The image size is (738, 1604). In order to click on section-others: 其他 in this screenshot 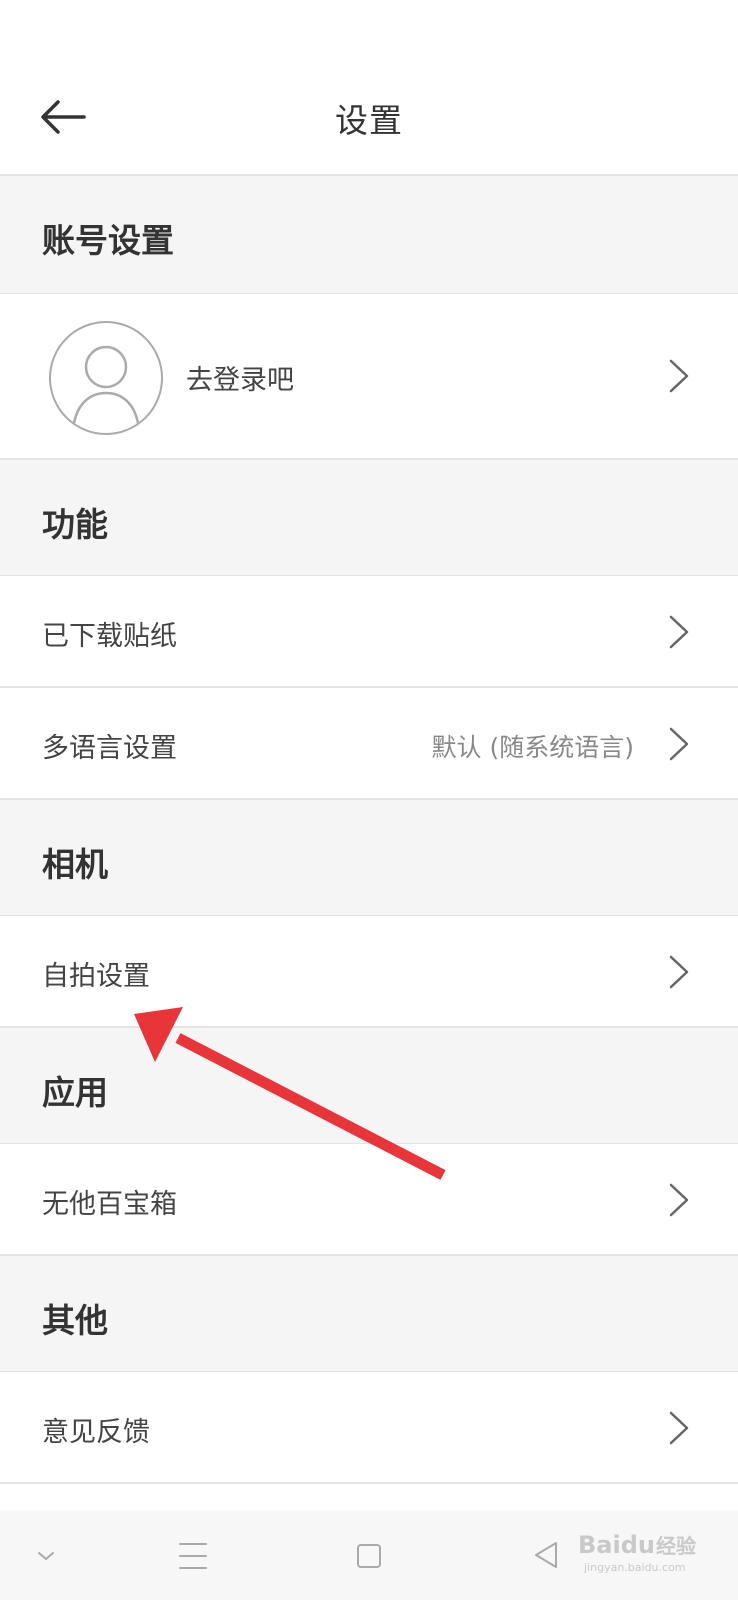, I will do `click(369, 1314)`.